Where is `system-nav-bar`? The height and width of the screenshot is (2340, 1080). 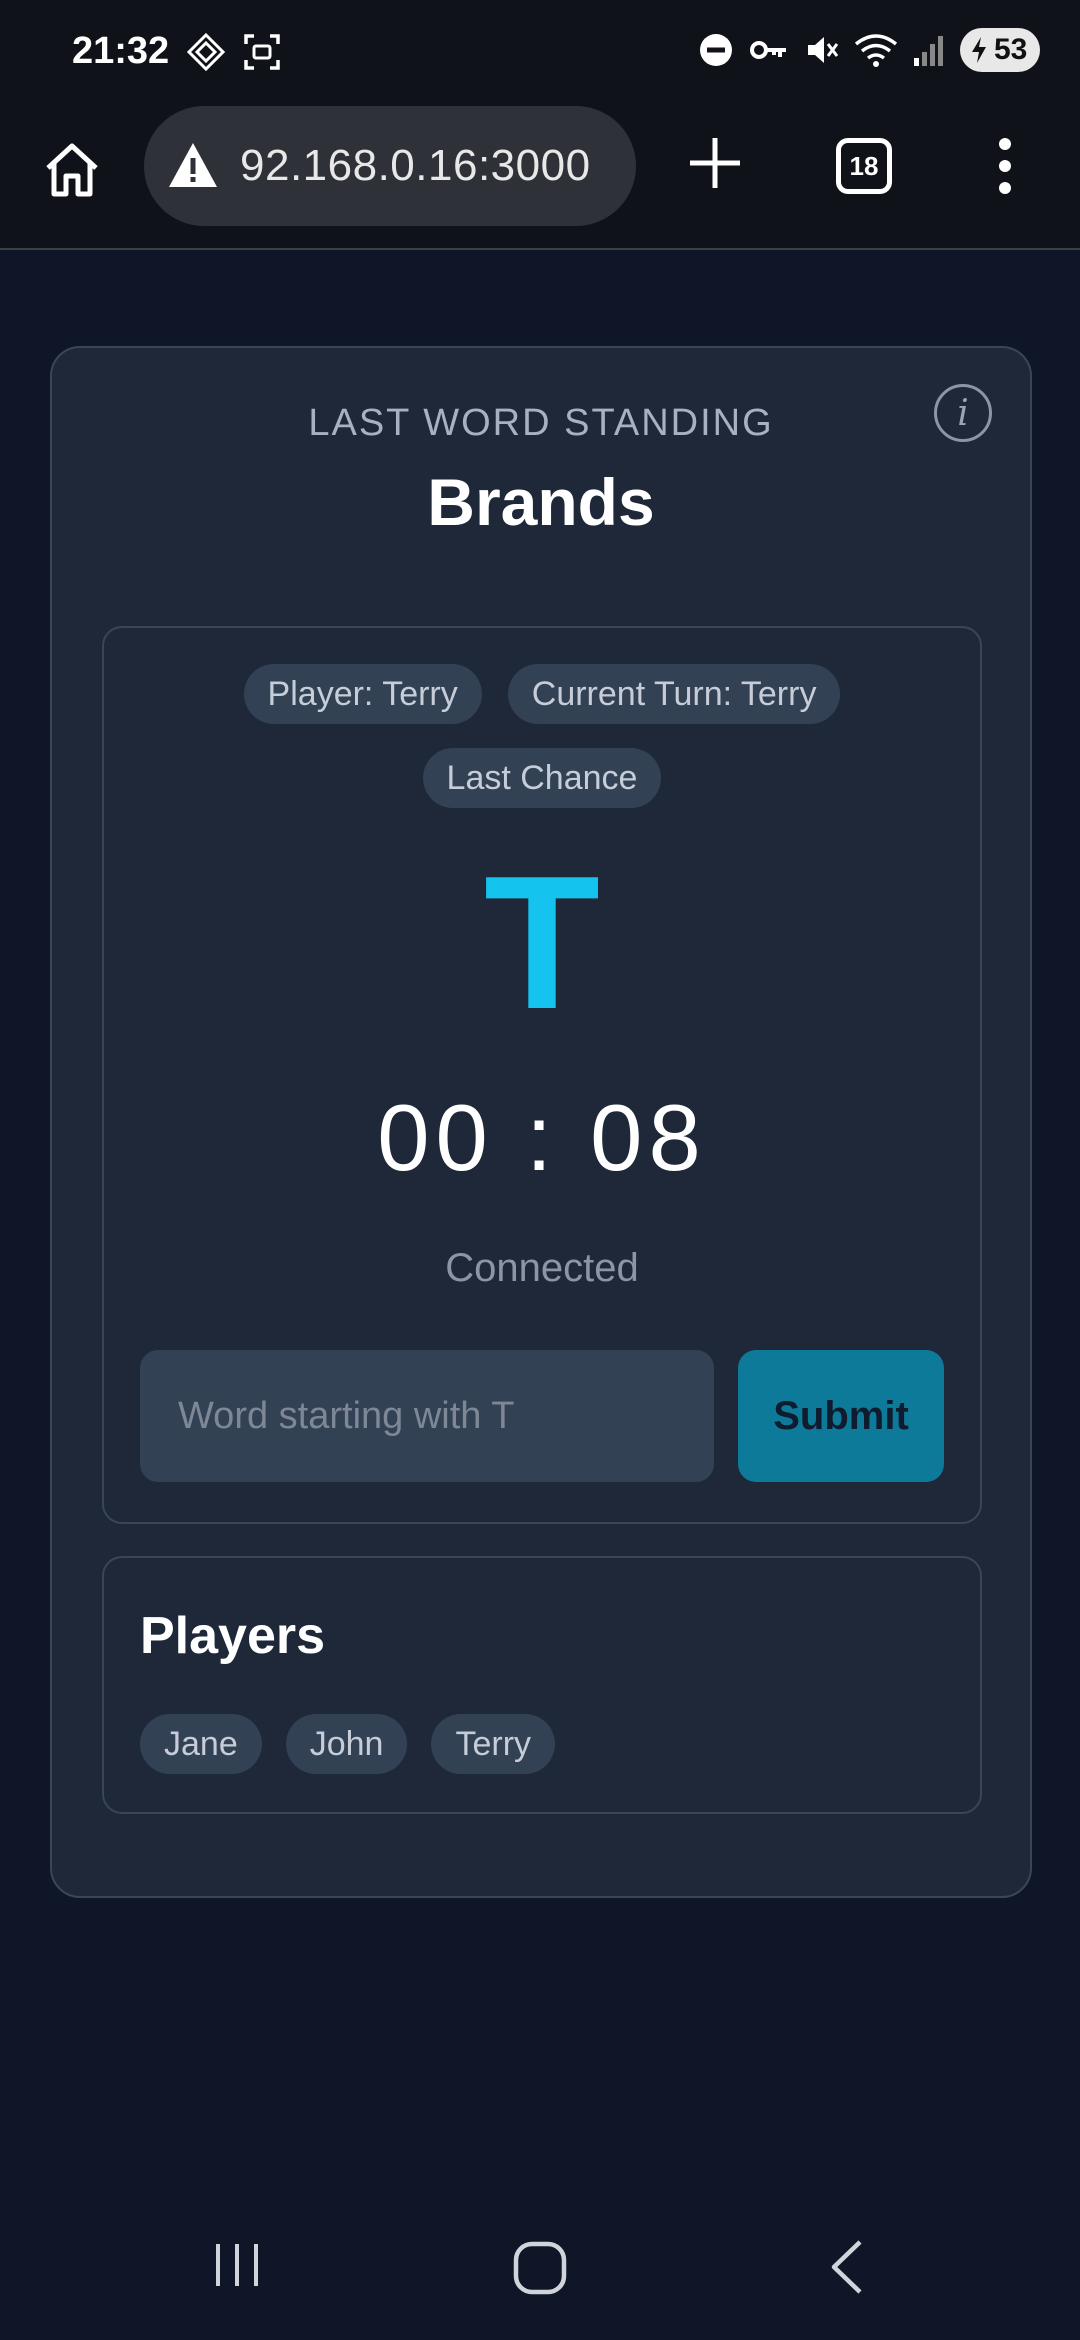 system-nav-bar is located at coordinates (540, 2270).